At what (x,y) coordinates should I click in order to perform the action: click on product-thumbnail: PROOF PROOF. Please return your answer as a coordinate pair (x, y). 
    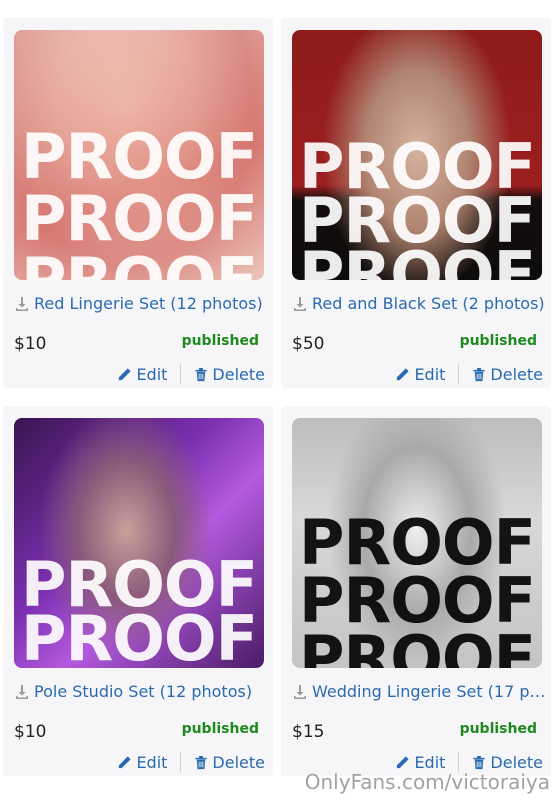
    Looking at the image, I should click on (139, 543).